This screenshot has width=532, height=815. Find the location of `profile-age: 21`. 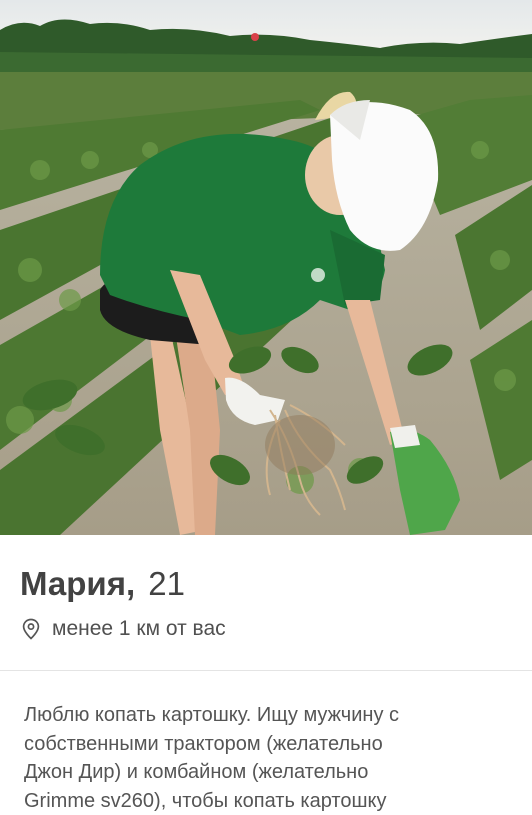

profile-age: 21 is located at coordinates (167, 583).